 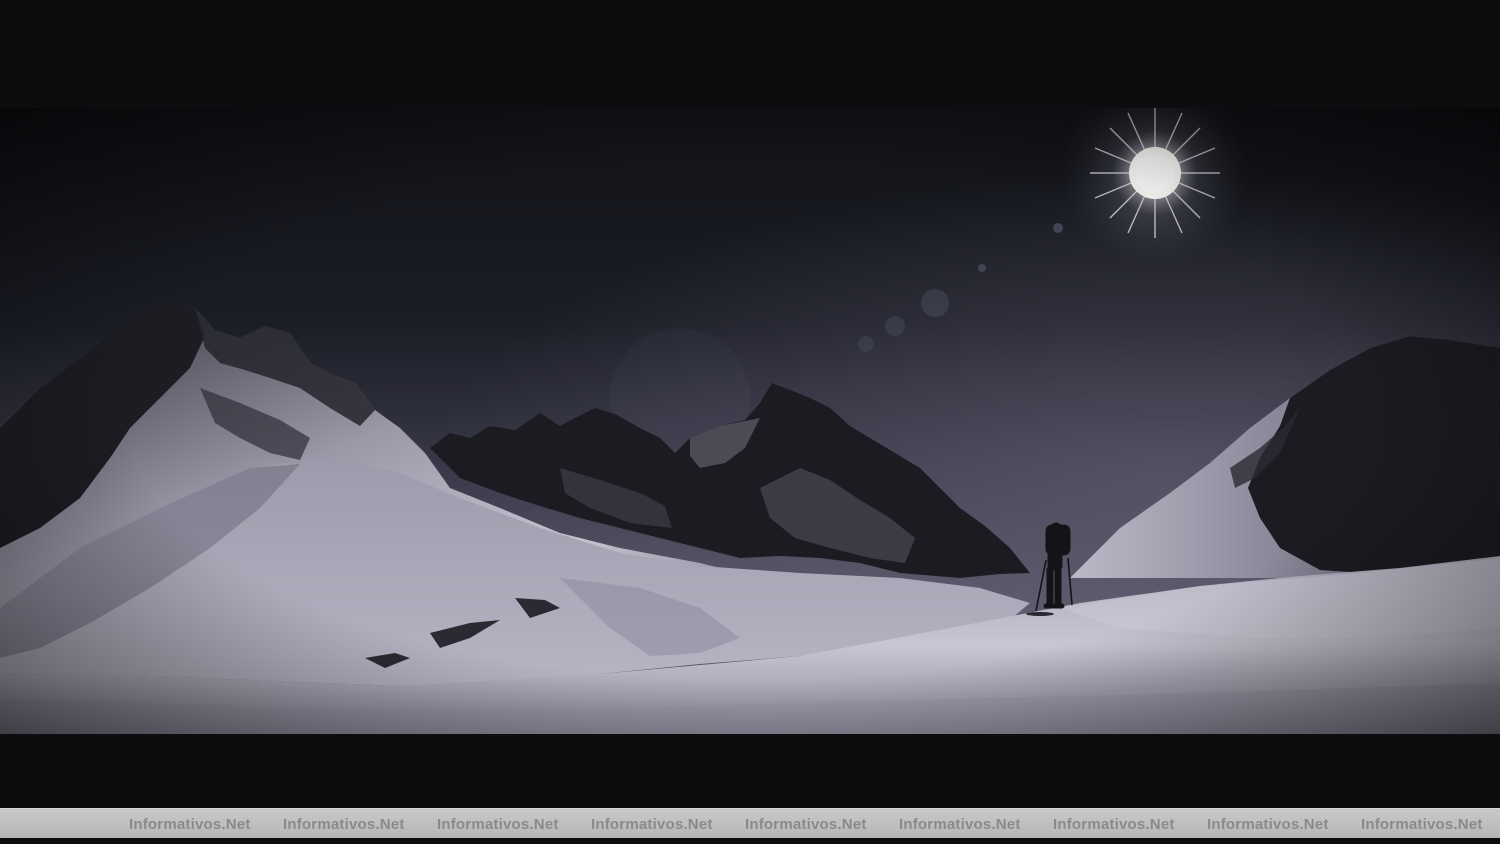 I want to click on bottom-letterbox, so click(x=750, y=841).